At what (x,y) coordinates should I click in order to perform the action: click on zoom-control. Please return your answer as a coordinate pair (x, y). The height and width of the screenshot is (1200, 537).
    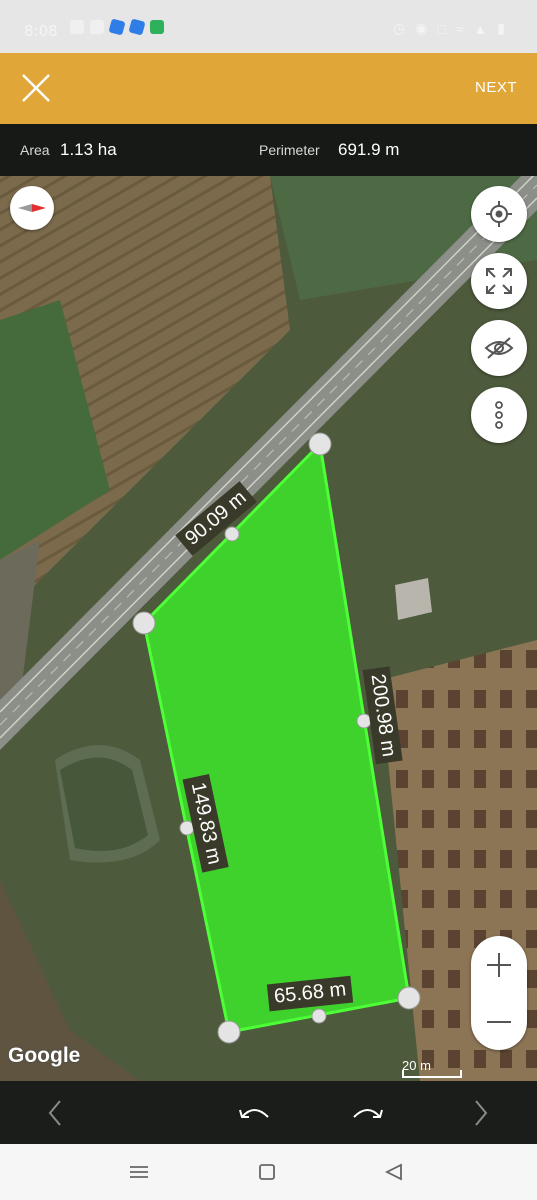
    Looking at the image, I should click on (499, 993).